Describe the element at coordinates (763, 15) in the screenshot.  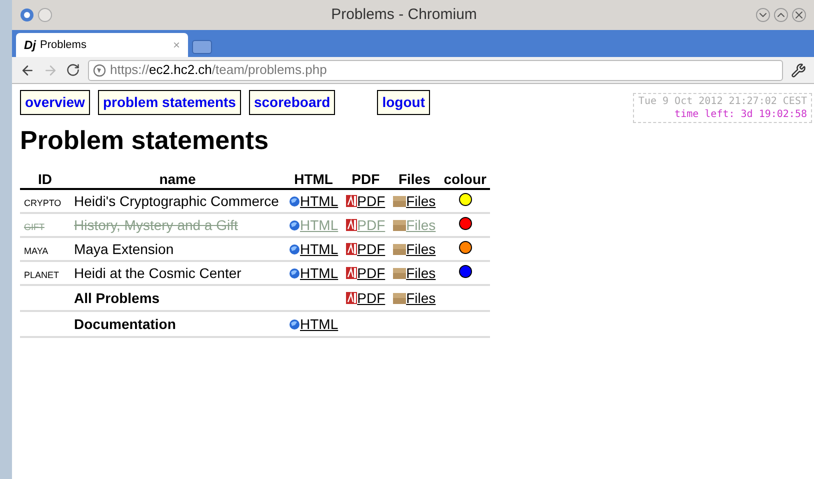
I see `minimize-button` at that location.